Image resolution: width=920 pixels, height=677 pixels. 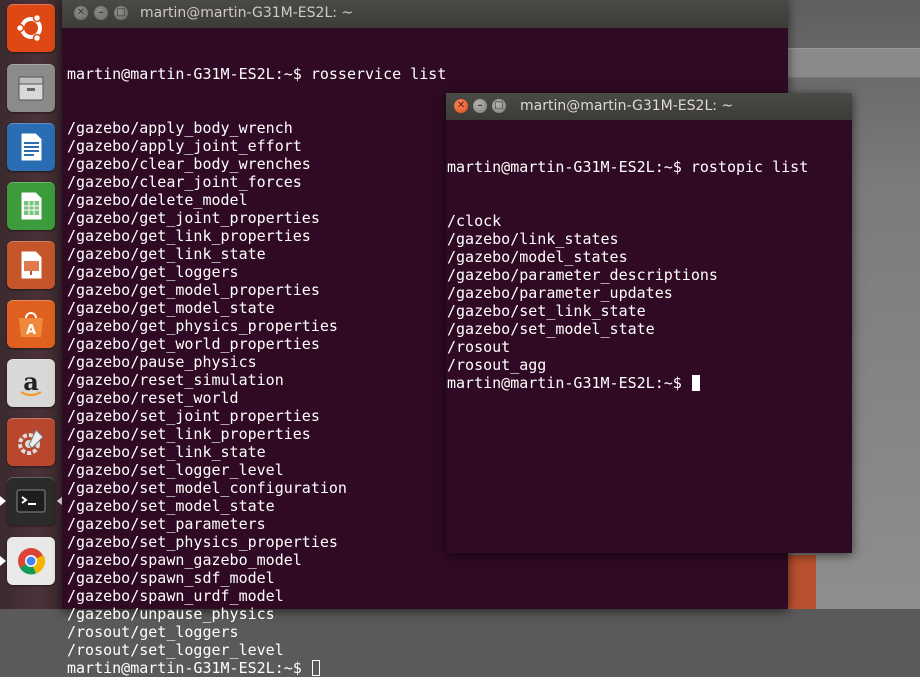 What do you see at coordinates (171, 578) in the screenshot?
I see `output-line: /gazebo/spawn_sdf_model` at bounding box center [171, 578].